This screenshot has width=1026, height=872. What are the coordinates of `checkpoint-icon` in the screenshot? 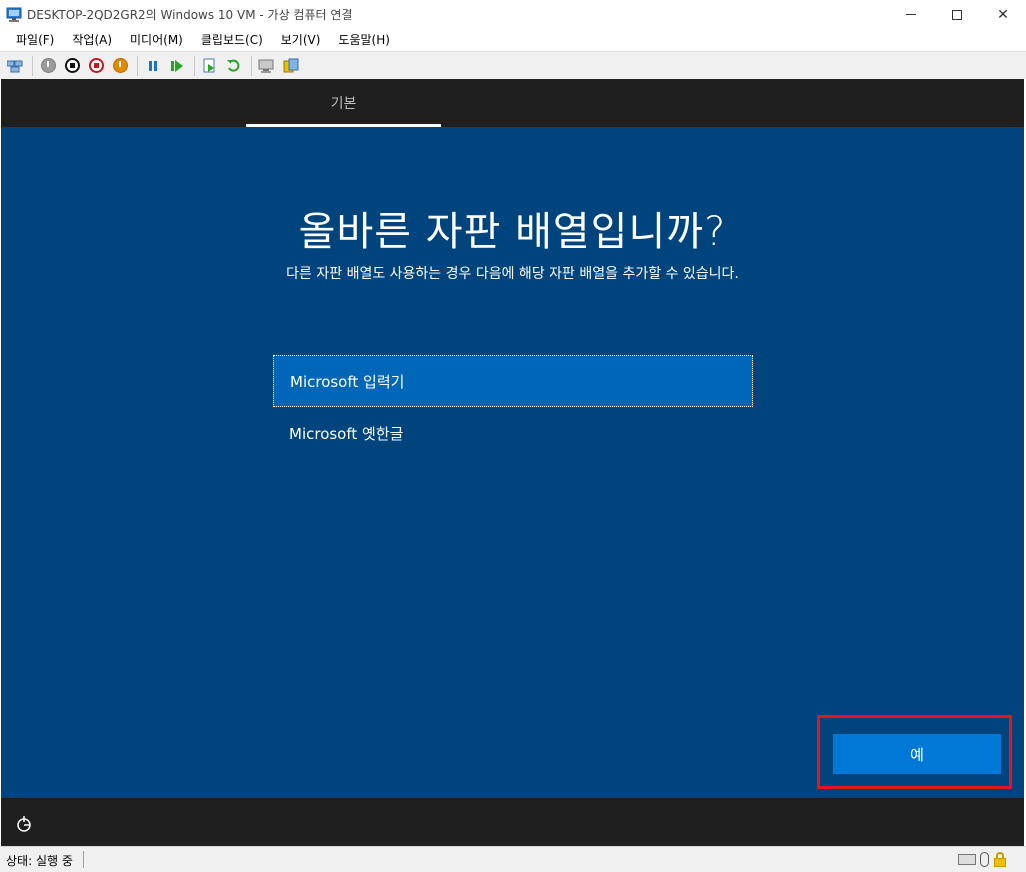 It's located at (209, 65).